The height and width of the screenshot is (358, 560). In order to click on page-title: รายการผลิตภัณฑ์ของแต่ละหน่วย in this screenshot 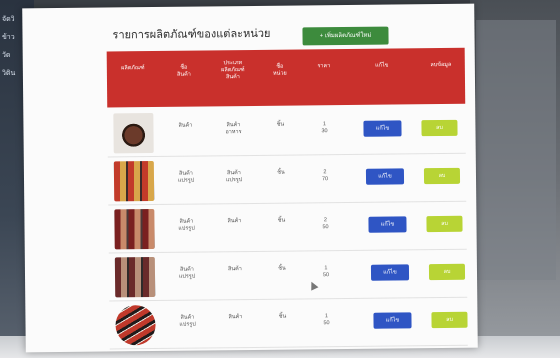, I will do `click(191, 34)`.